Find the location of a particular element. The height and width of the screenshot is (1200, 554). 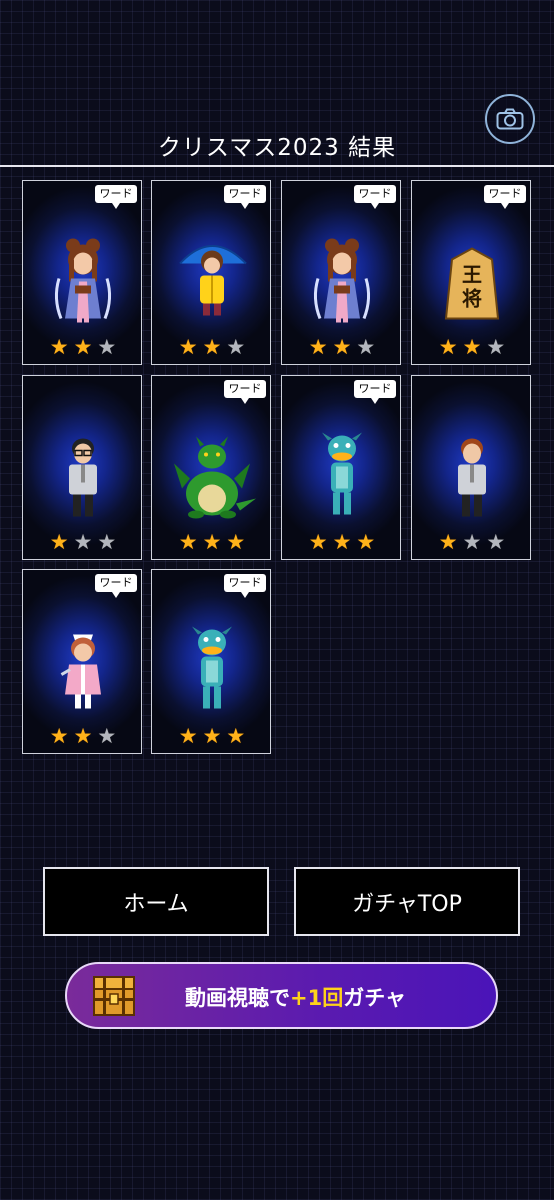

nurse-sprite is located at coordinates (80, 671).